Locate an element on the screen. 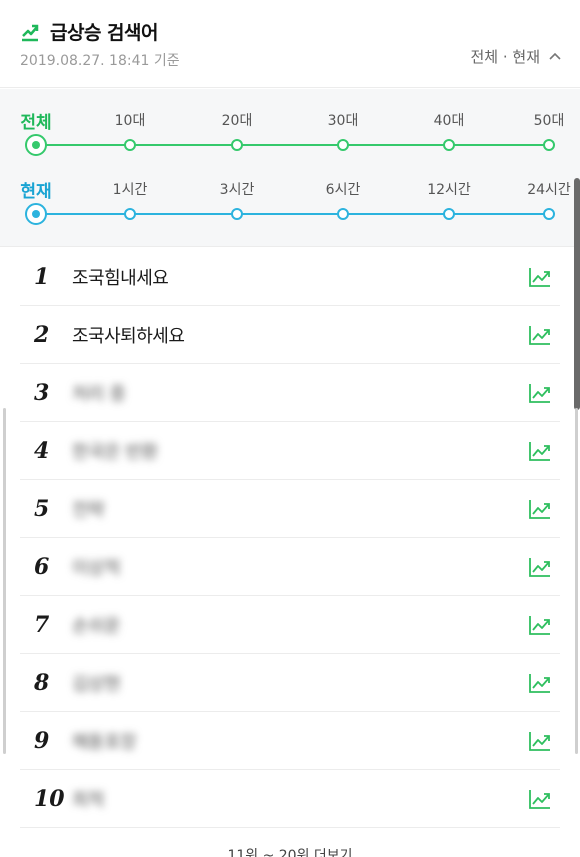 The width and height of the screenshot is (580, 857). time-filter-slider: 현재 1시간 3시간 6시간 12시간 24시간 is located at coordinates (290, 199).